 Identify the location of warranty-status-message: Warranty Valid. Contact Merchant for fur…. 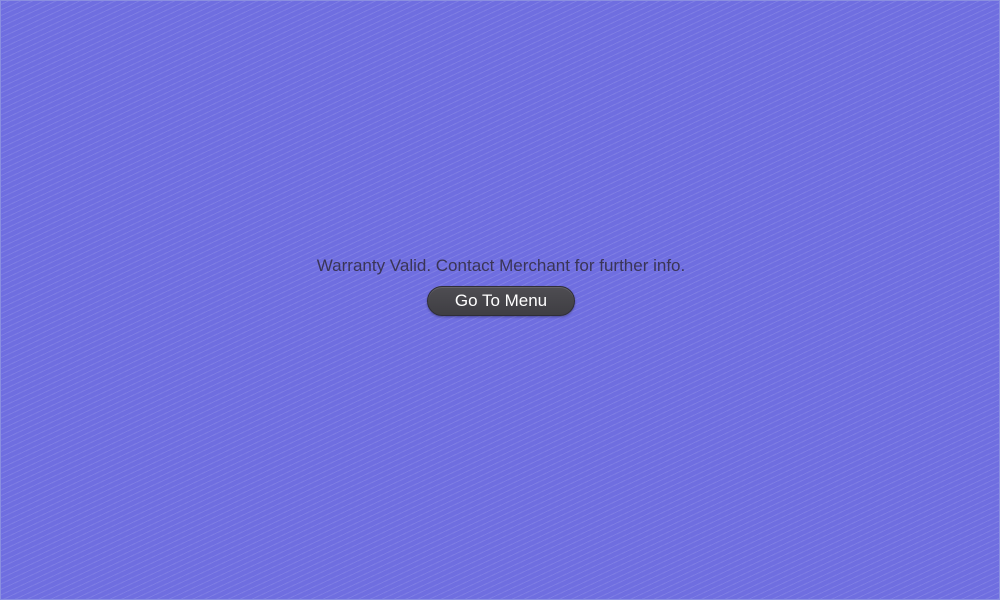
(501, 265).